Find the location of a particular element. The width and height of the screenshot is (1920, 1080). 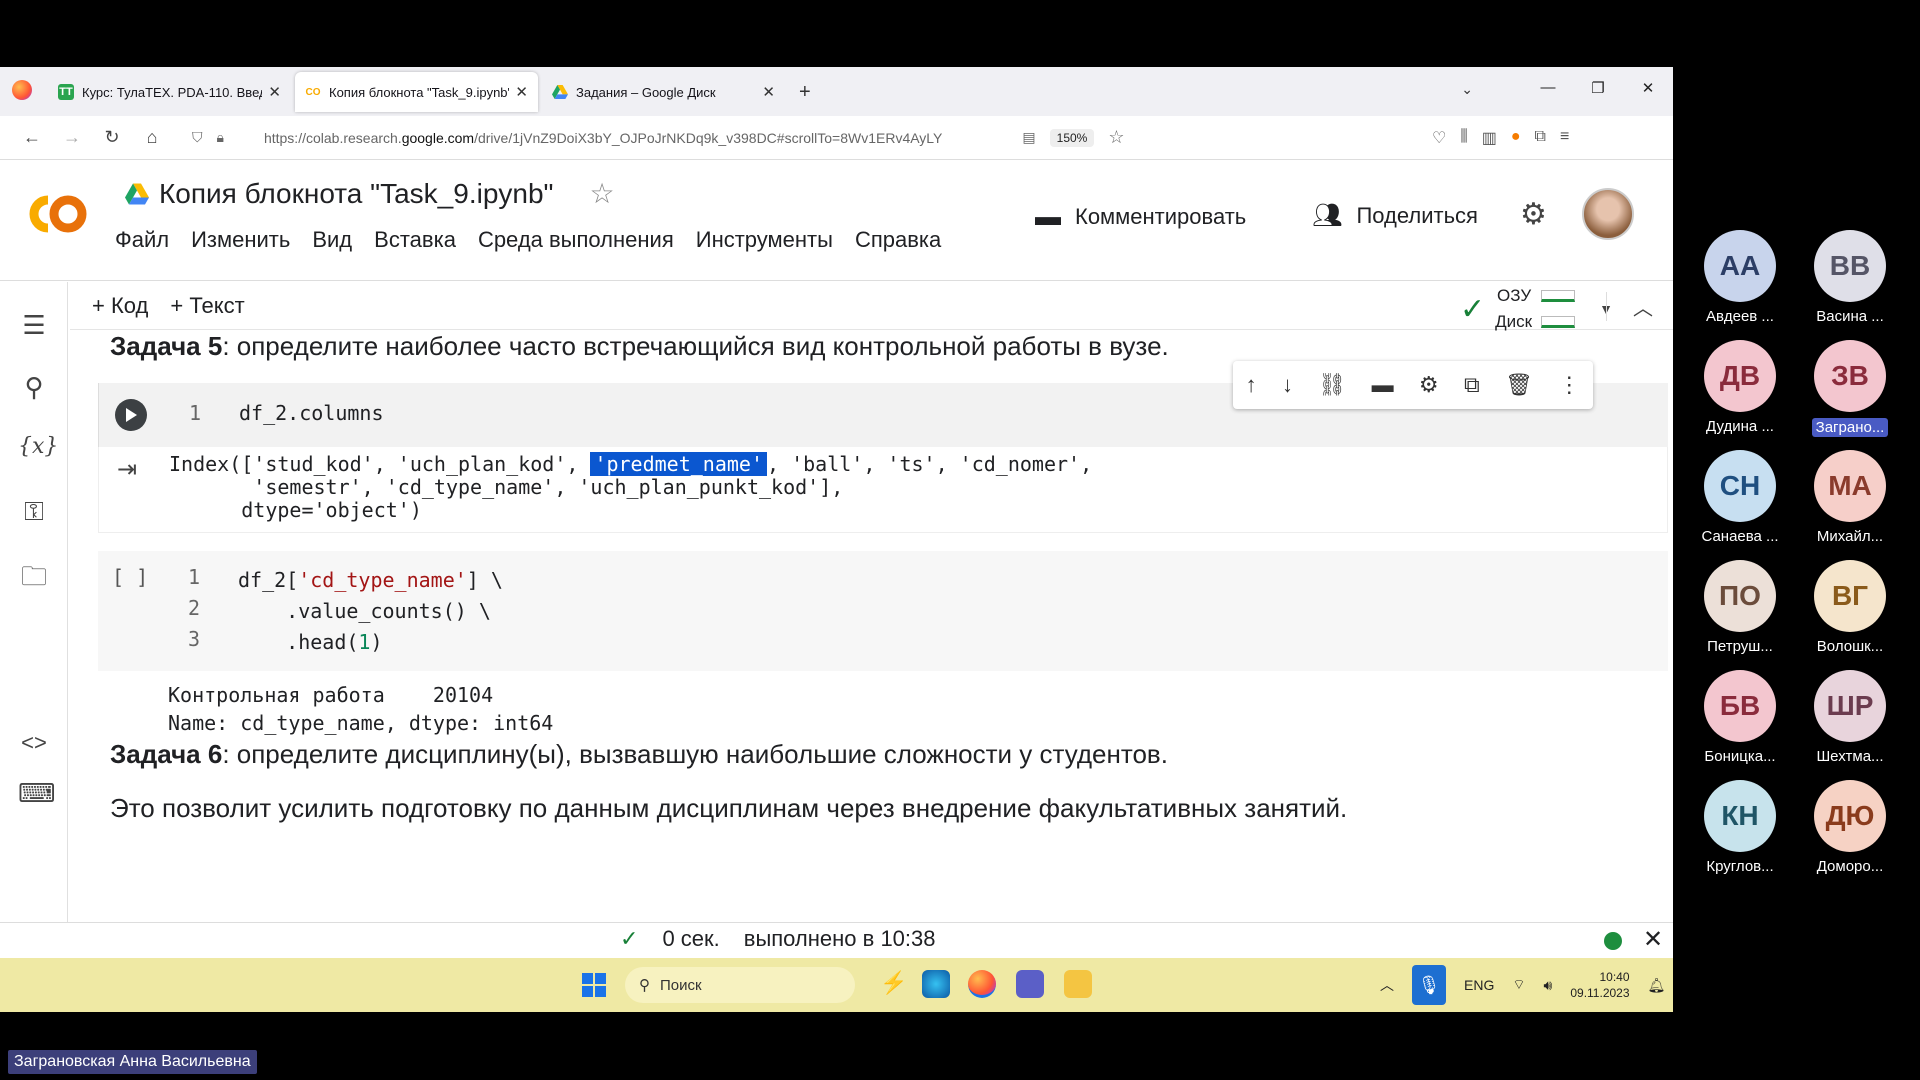

menu-insert: Вставка is located at coordinates (415, 240).